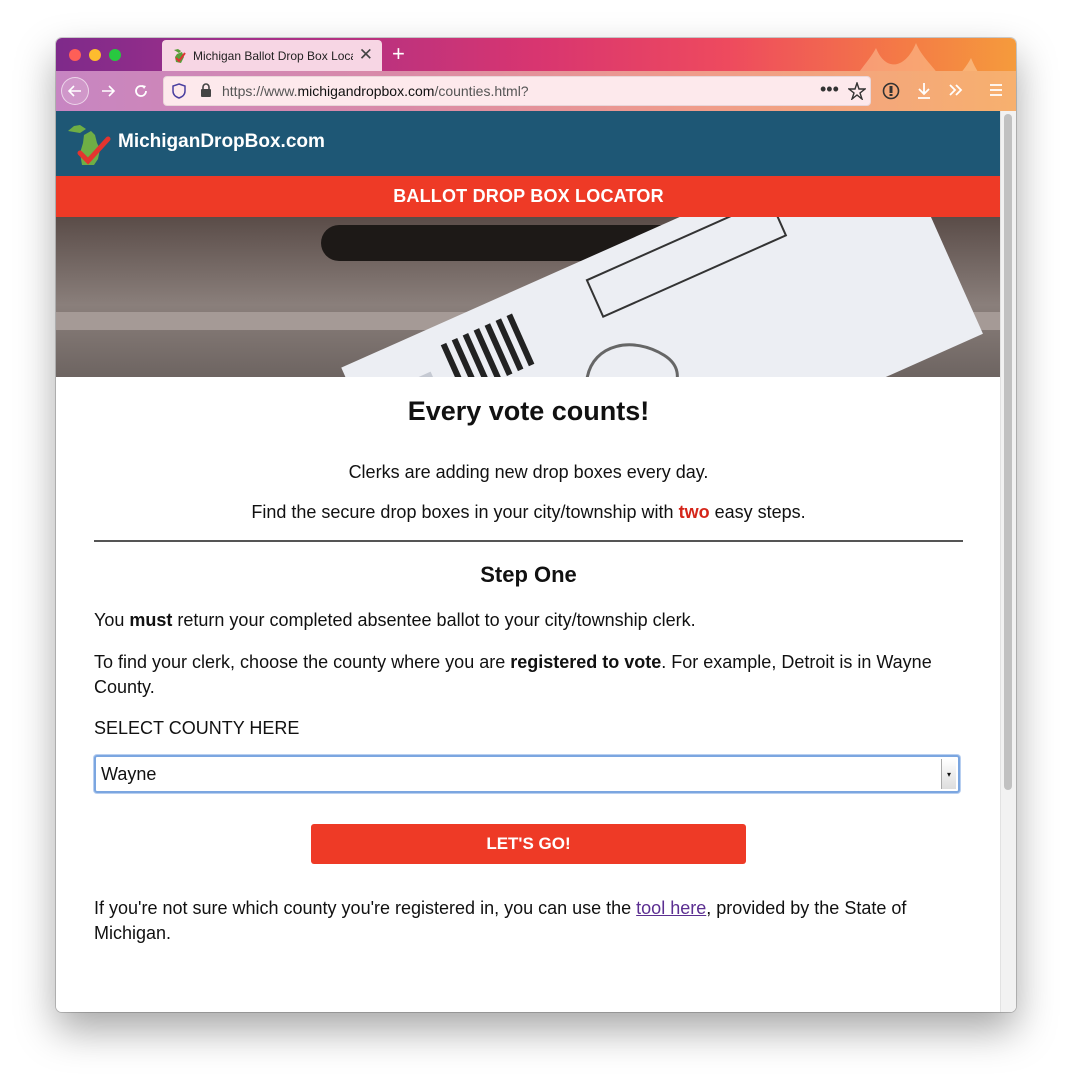  What do you see at coordinates (221, 142) in the screenshot?
I see `site-logo-text: MichiganDropBox.com` at bounding box center [221, 142].